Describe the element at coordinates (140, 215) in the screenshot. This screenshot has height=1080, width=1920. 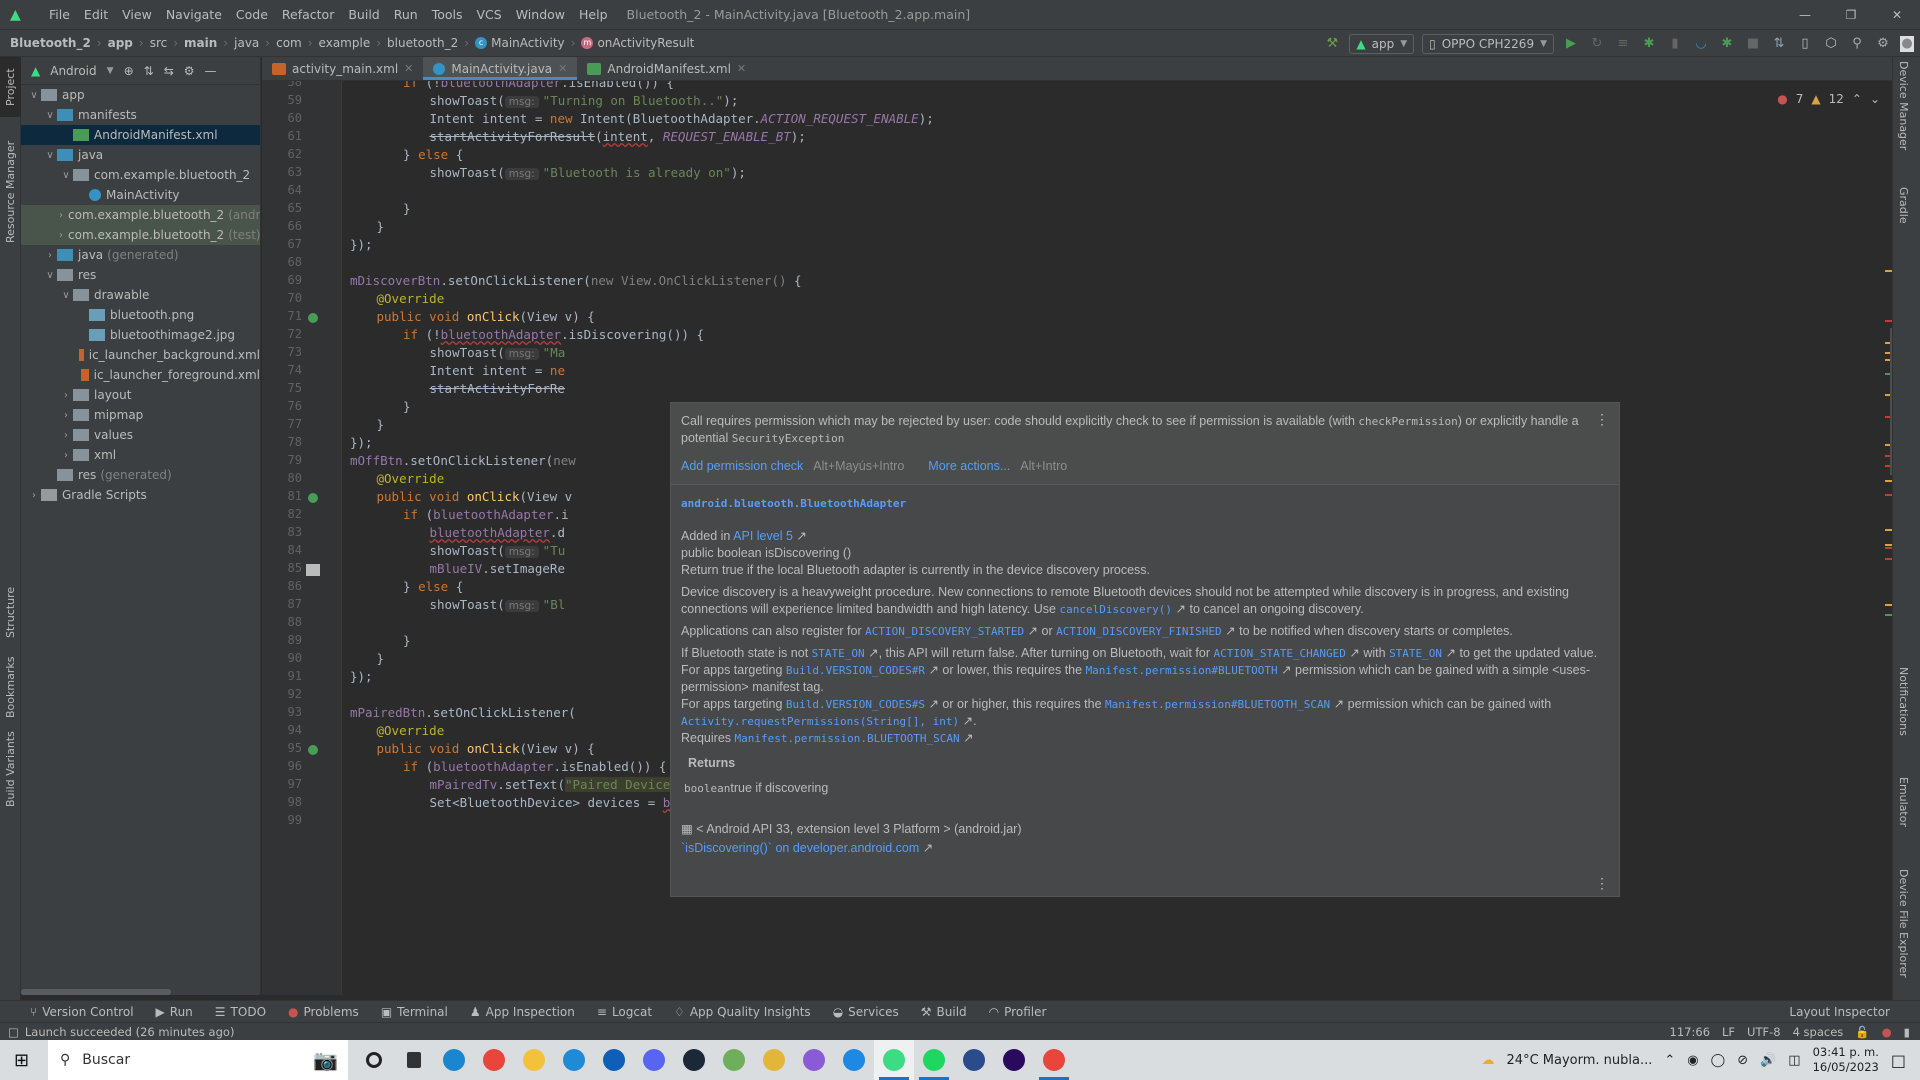
I see `tree-item: › com.example.bluetooth_2(androidTest)` at that location.